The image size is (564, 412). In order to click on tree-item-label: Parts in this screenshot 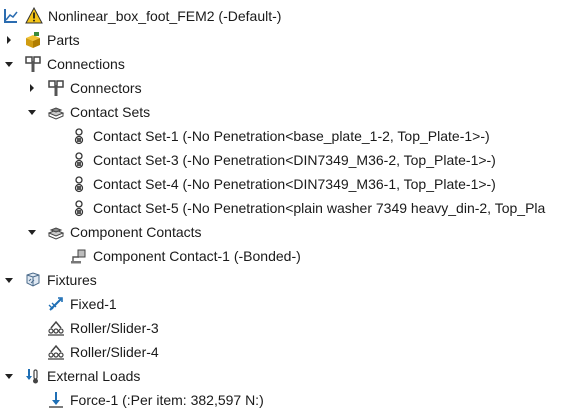, I will do `click(63, 40)`.